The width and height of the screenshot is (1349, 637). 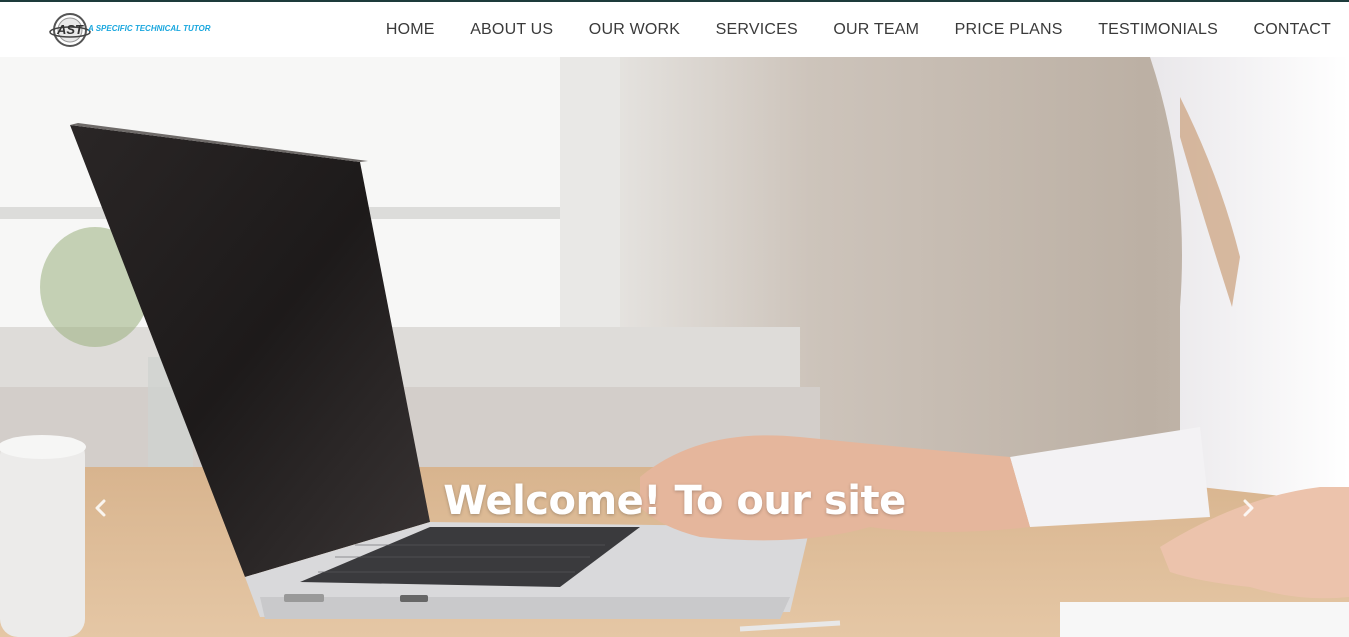 I want to click on chevron-right-icon, so click(x=1248, y=508).